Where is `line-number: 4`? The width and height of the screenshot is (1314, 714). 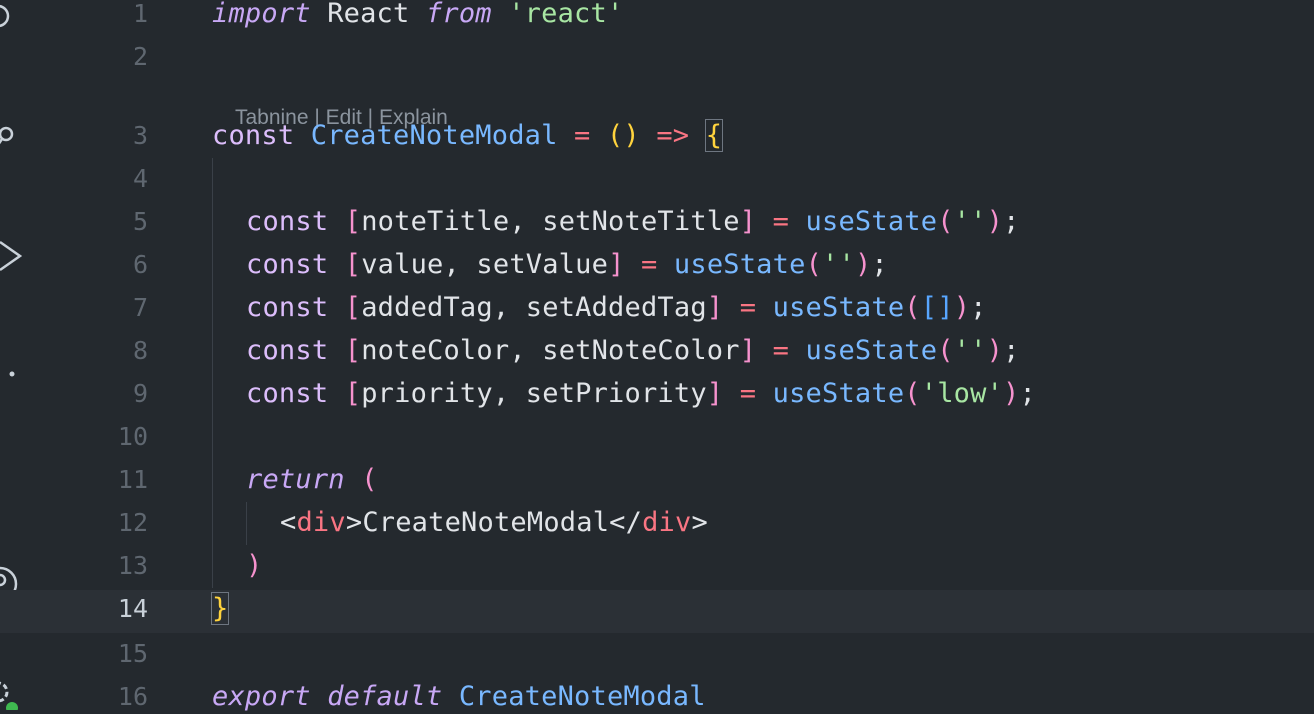
line-number: 4 is located at coordinates (140, 178).